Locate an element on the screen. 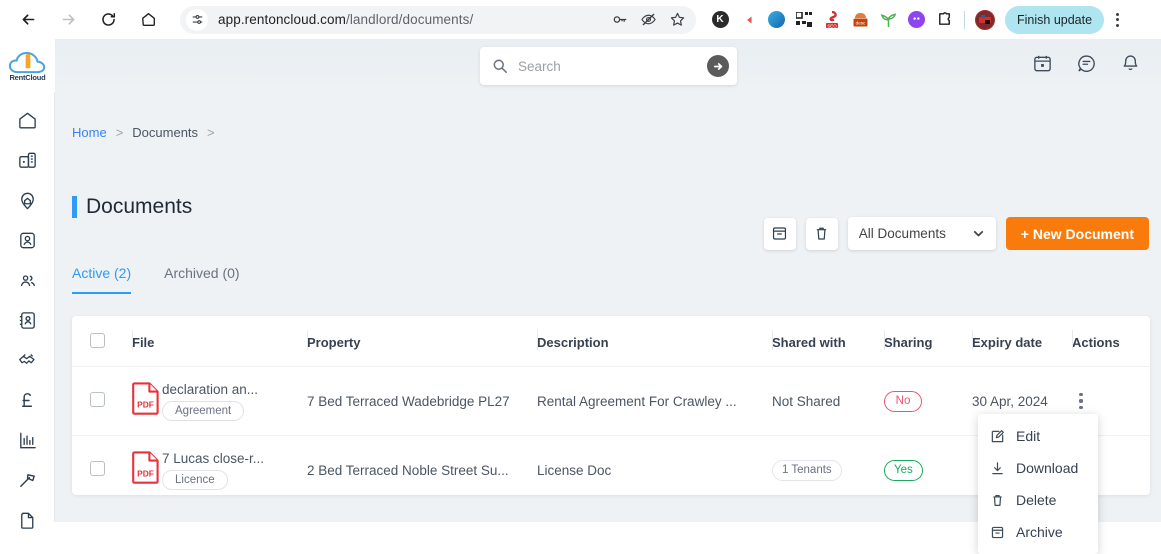 The image size is (1161, 554). sidebar-item-dashboard is located at coordinates (27, 120).